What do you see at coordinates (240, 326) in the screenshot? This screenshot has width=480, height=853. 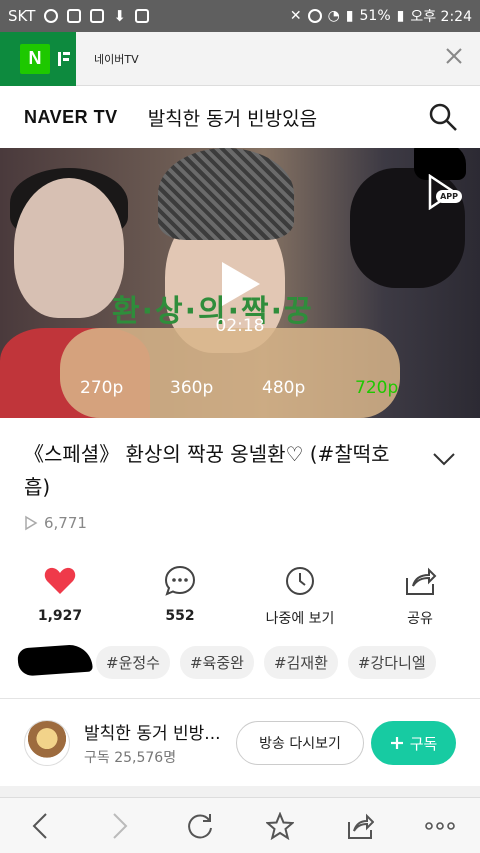 I see `video-duration: 02:18` at bounding box center [240, 326].